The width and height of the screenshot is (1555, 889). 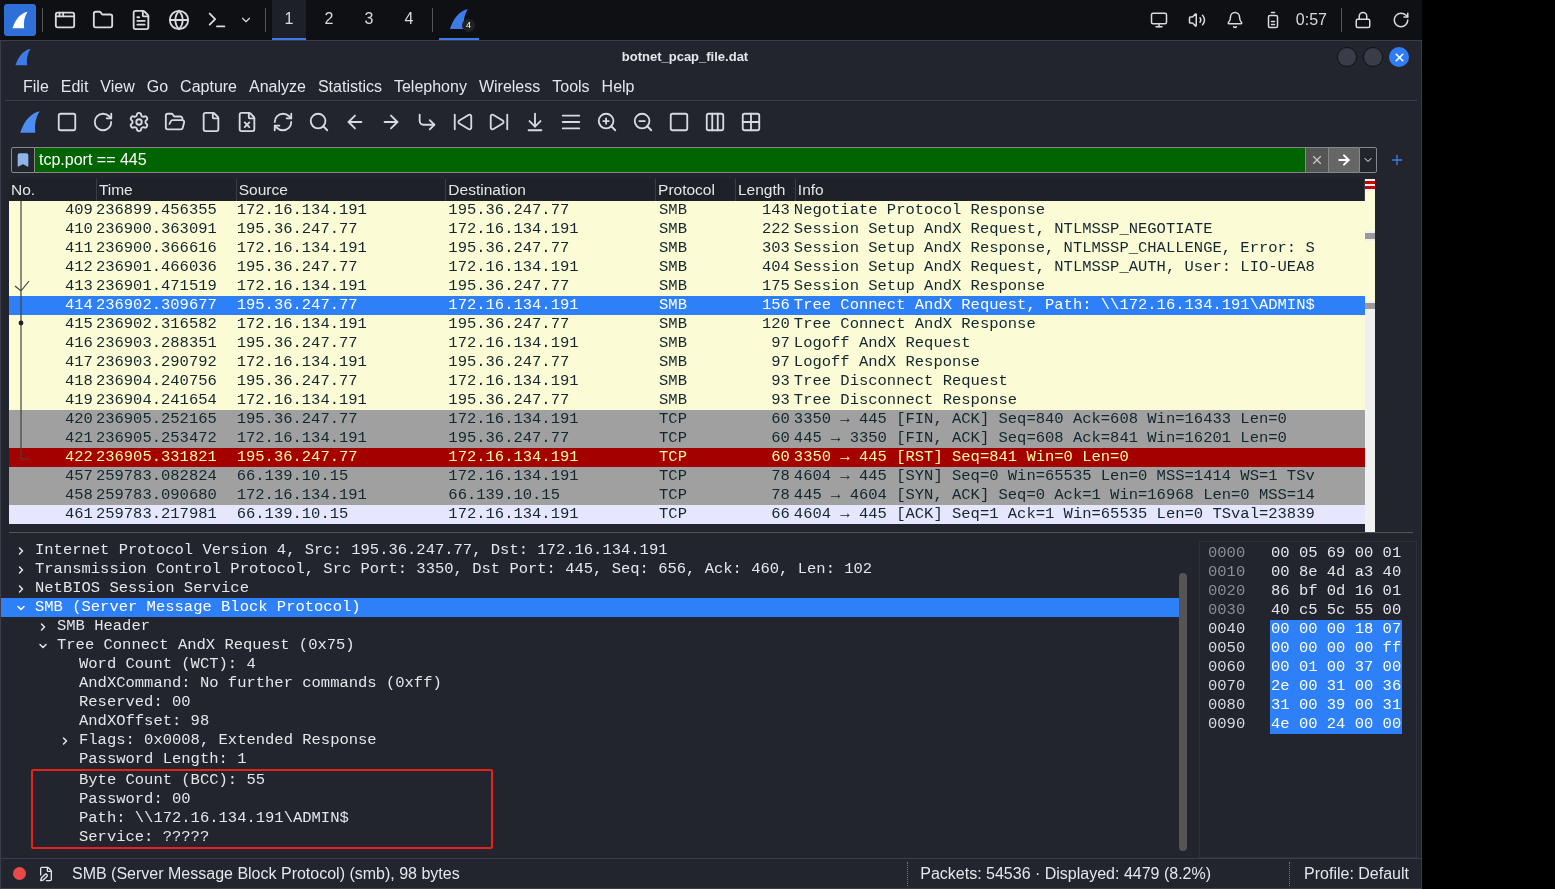 What do you see at coordinates (590, 683) in the screenshot?
I see `tree-item: AndXCommand: No further commands (0xff)` at bounding box center [590, 683].